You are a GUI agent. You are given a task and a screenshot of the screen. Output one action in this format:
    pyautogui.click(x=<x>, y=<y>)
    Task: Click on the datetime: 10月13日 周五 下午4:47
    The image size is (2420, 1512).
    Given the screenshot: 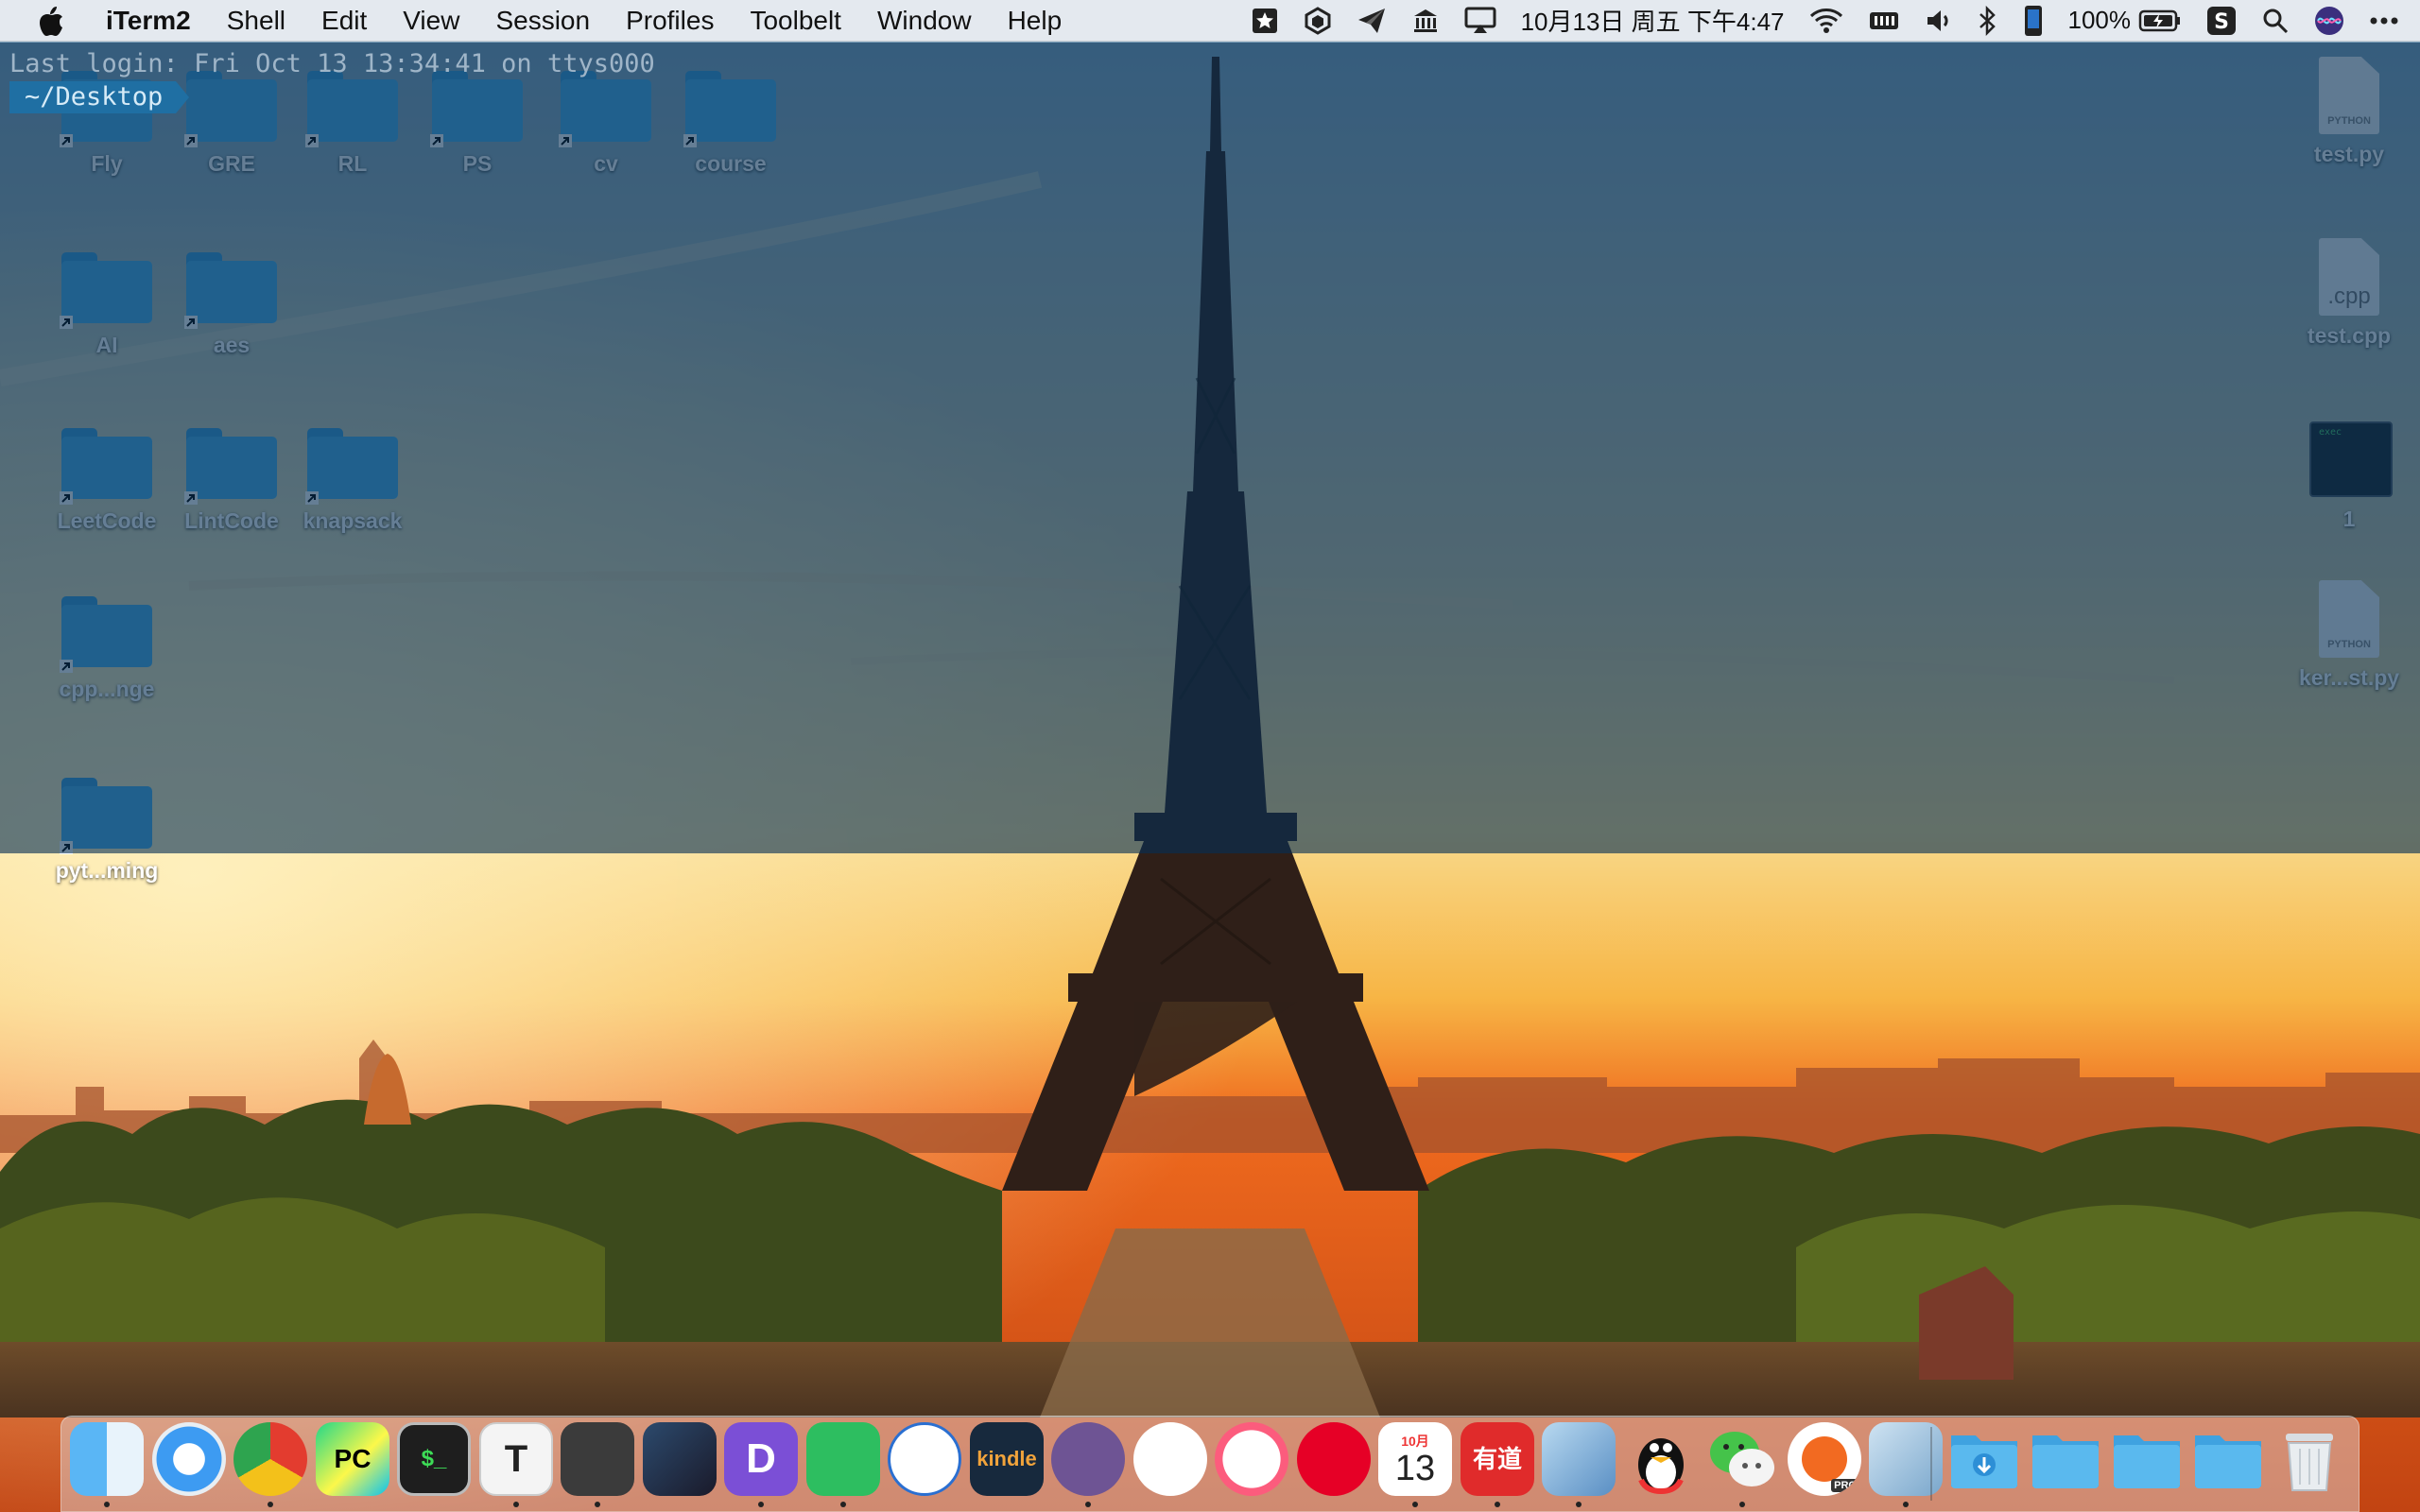 What is the action you would take?
    pyautogui.click(x=1653, y=20)
    